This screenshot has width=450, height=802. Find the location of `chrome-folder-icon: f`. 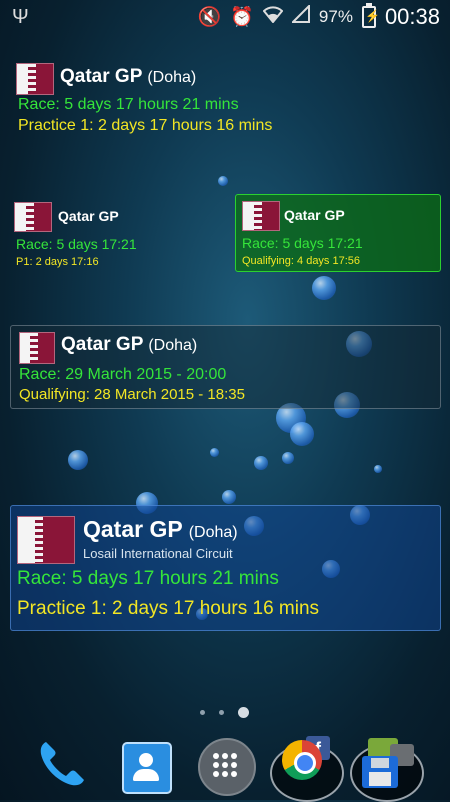

chrome-folder-icon: f is located at coordinates (307, 768).